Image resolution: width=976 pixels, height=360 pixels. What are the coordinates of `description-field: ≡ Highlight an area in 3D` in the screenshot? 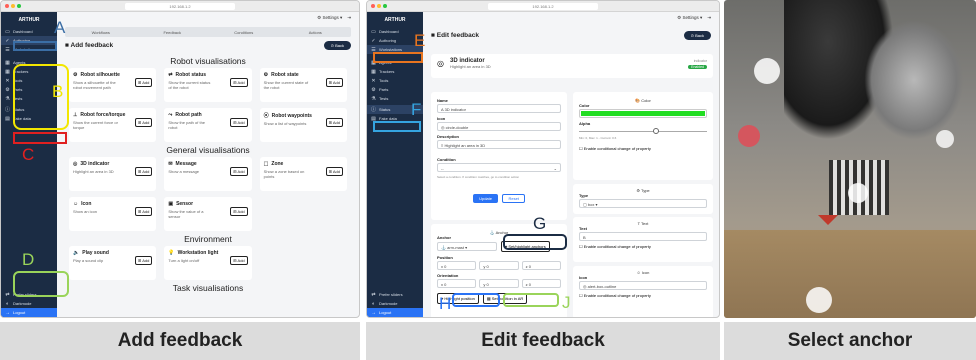 It's located at (499, 144).